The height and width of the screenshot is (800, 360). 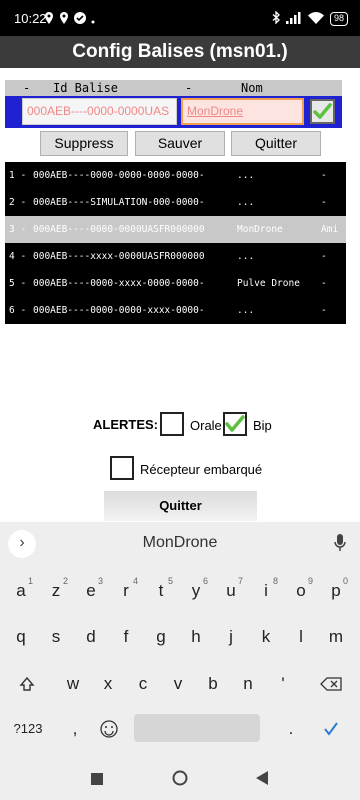 I want to click on period-key: ., so click(x=291, y=729).